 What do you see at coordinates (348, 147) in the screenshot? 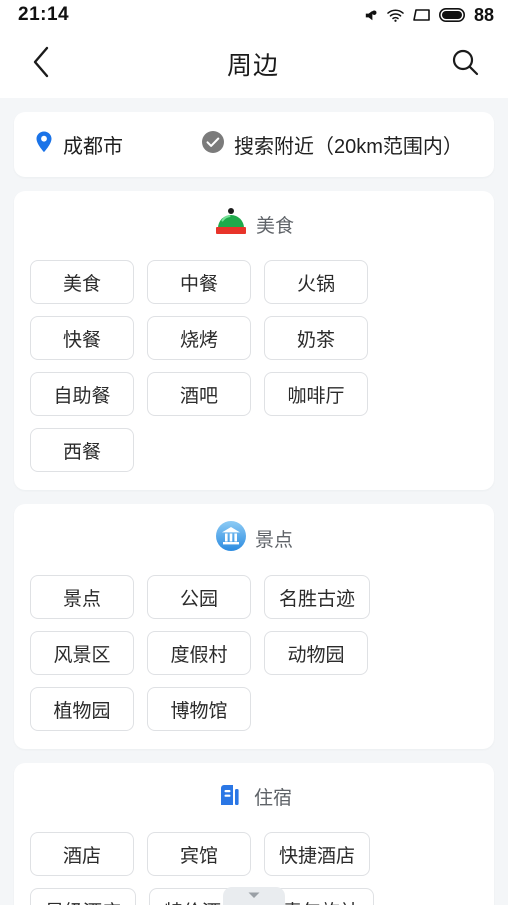
I see `nearby-label: 搜索附近（20km范围内）` at bounding box center [348, 147].